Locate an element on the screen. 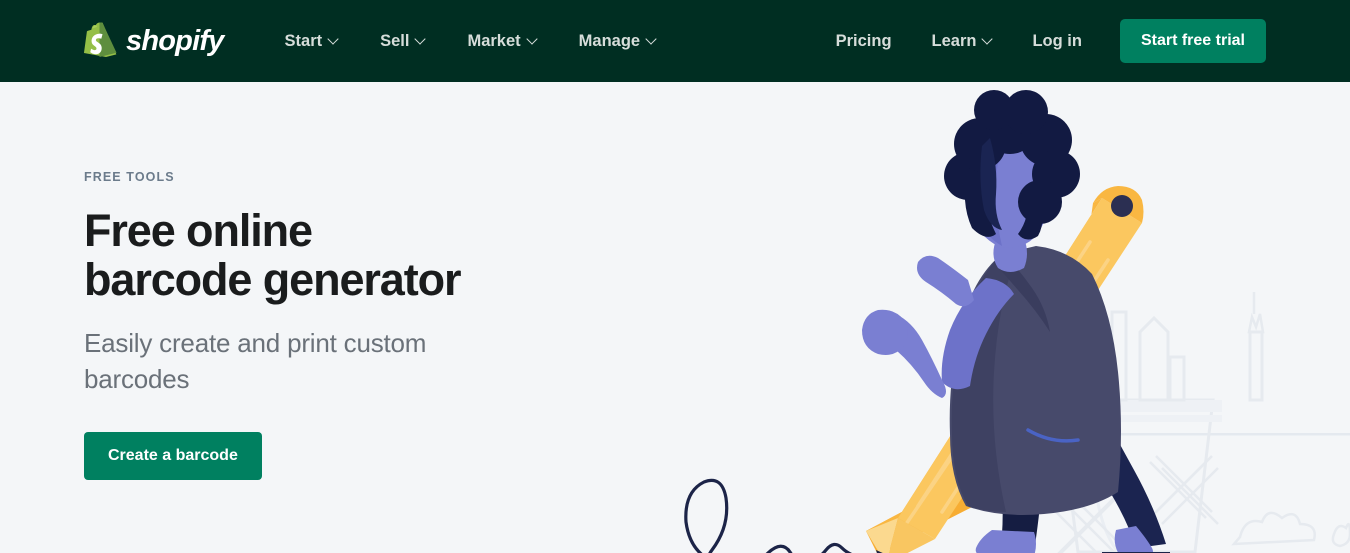 The image size is (1350, 553). nav-item-start-label: Start is located at coordinates (303, 40).